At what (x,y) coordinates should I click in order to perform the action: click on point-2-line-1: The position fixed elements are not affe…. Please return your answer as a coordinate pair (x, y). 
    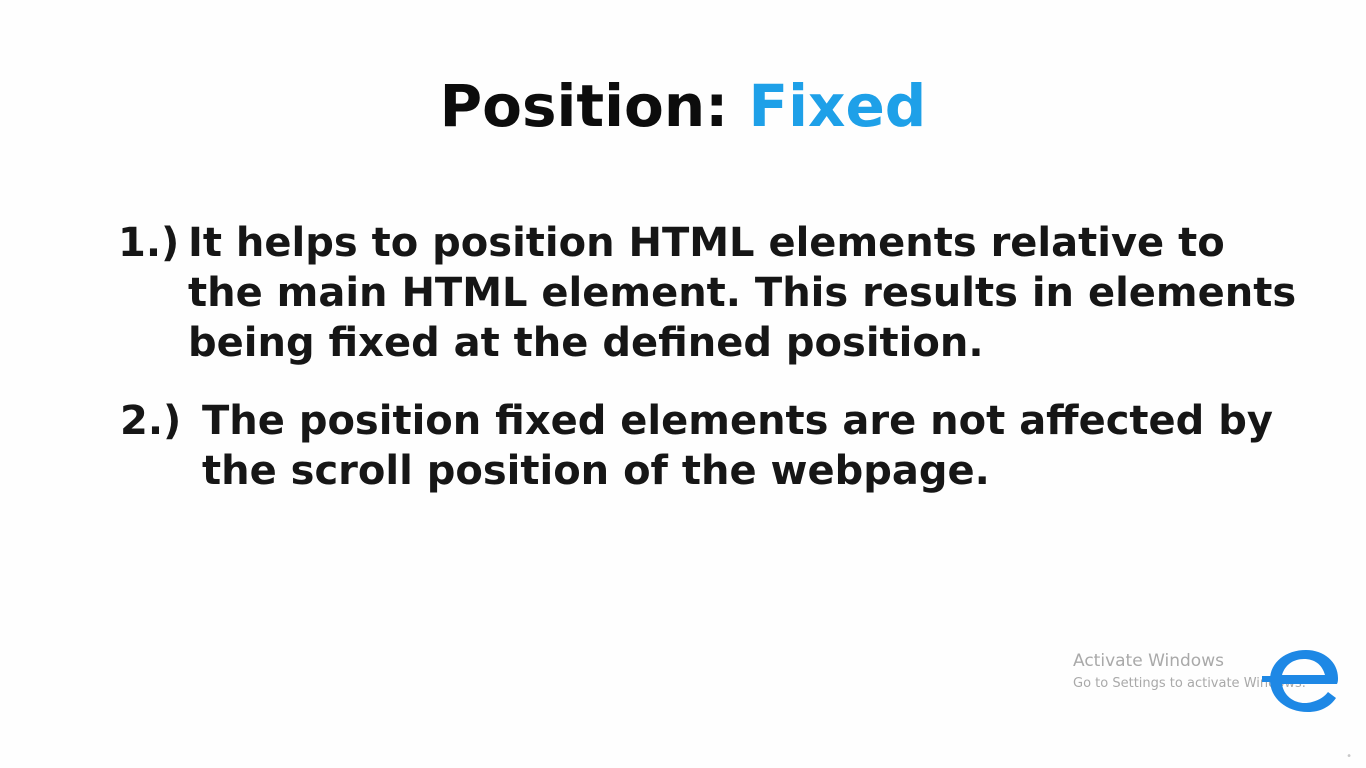
    Looking at the image, I should click on (737, 421).